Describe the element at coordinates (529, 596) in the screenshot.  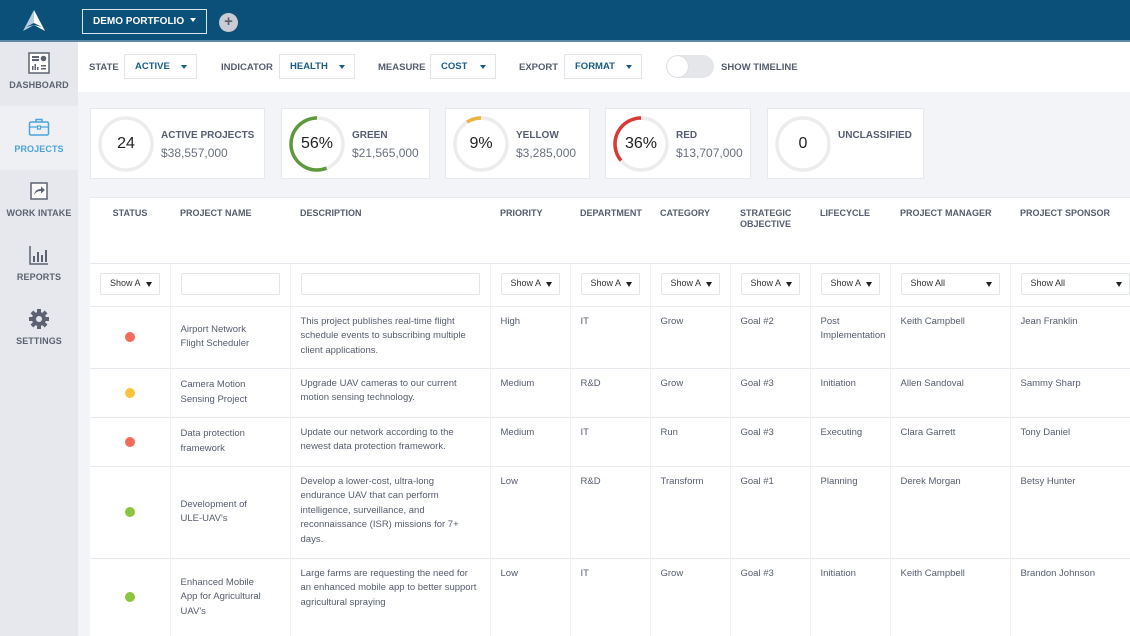
I see `priority-cell: Low` at that location.